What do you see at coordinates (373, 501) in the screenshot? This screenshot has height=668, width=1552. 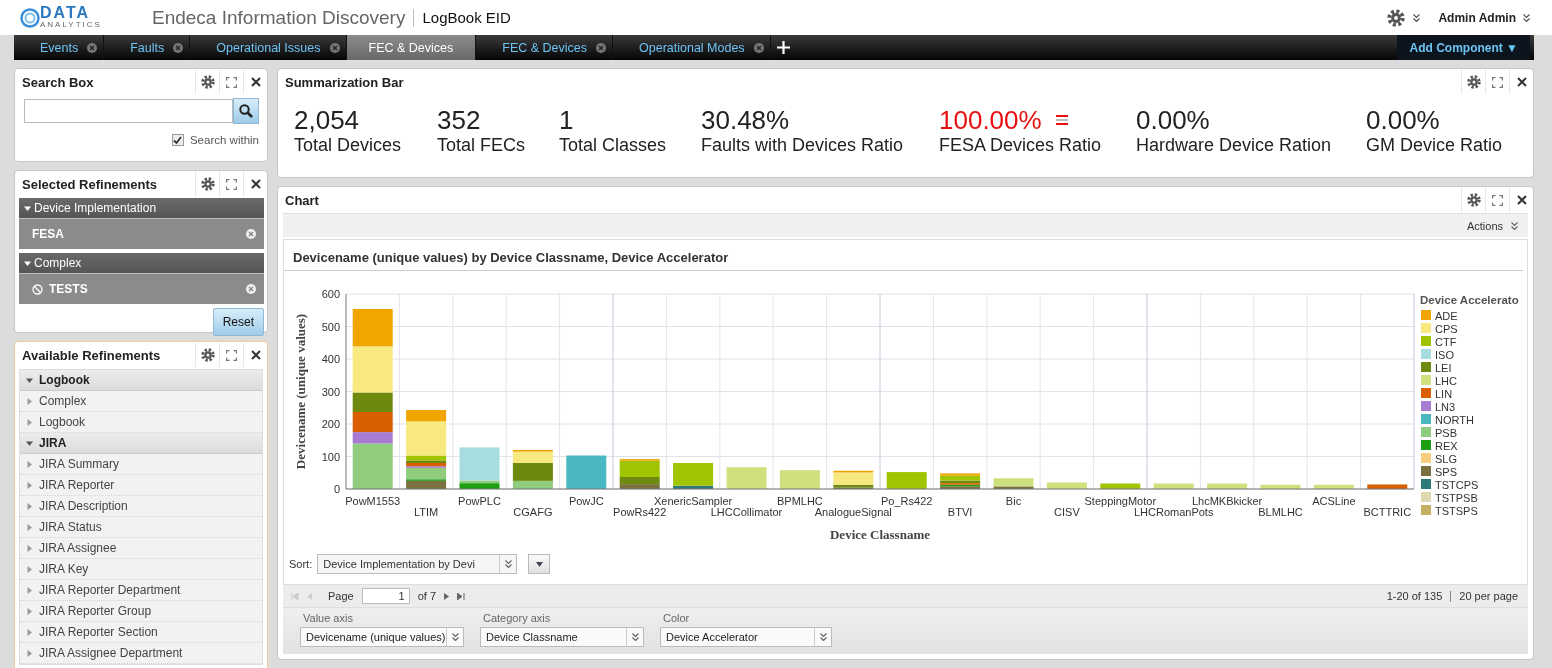 I see `category-label: PowM1553` at bounding box center [373, 501].